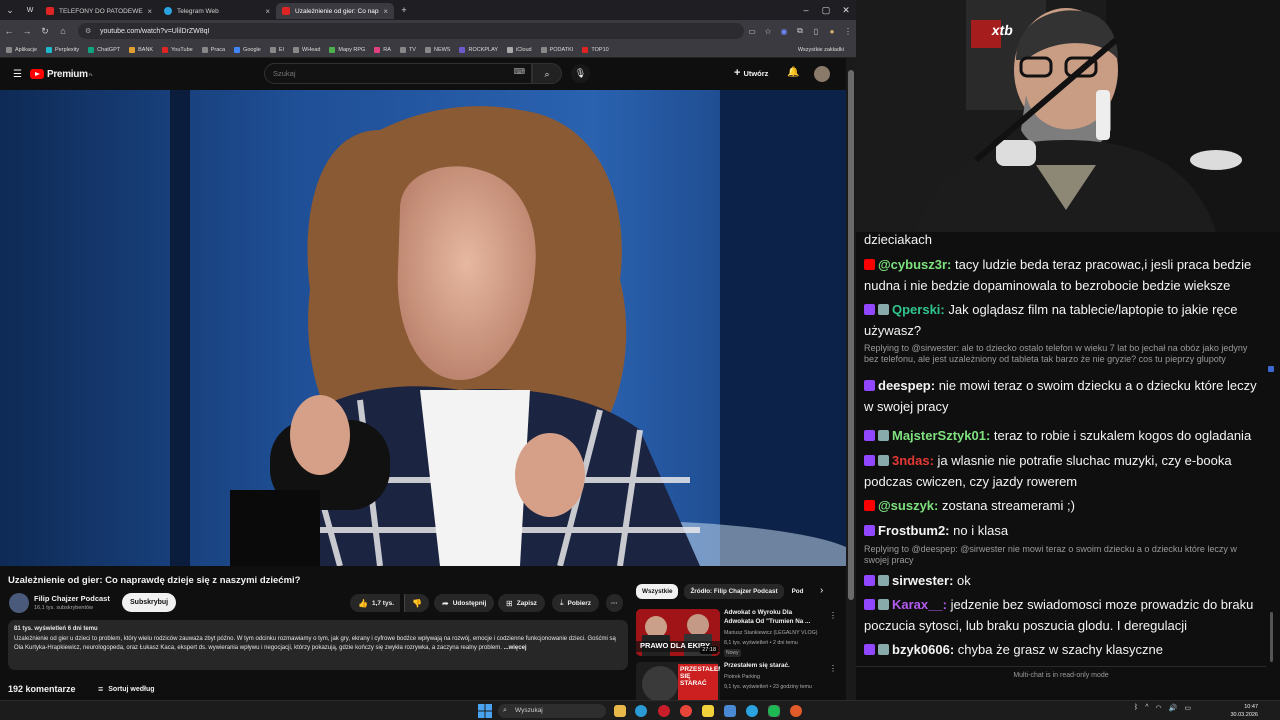 Image resolution: width=1280 pixels, height=720 pixels. Describe the element at coordinates (1229, 711) in the screenshot. I see `clock: 10:47 30.03.2026` at that location.